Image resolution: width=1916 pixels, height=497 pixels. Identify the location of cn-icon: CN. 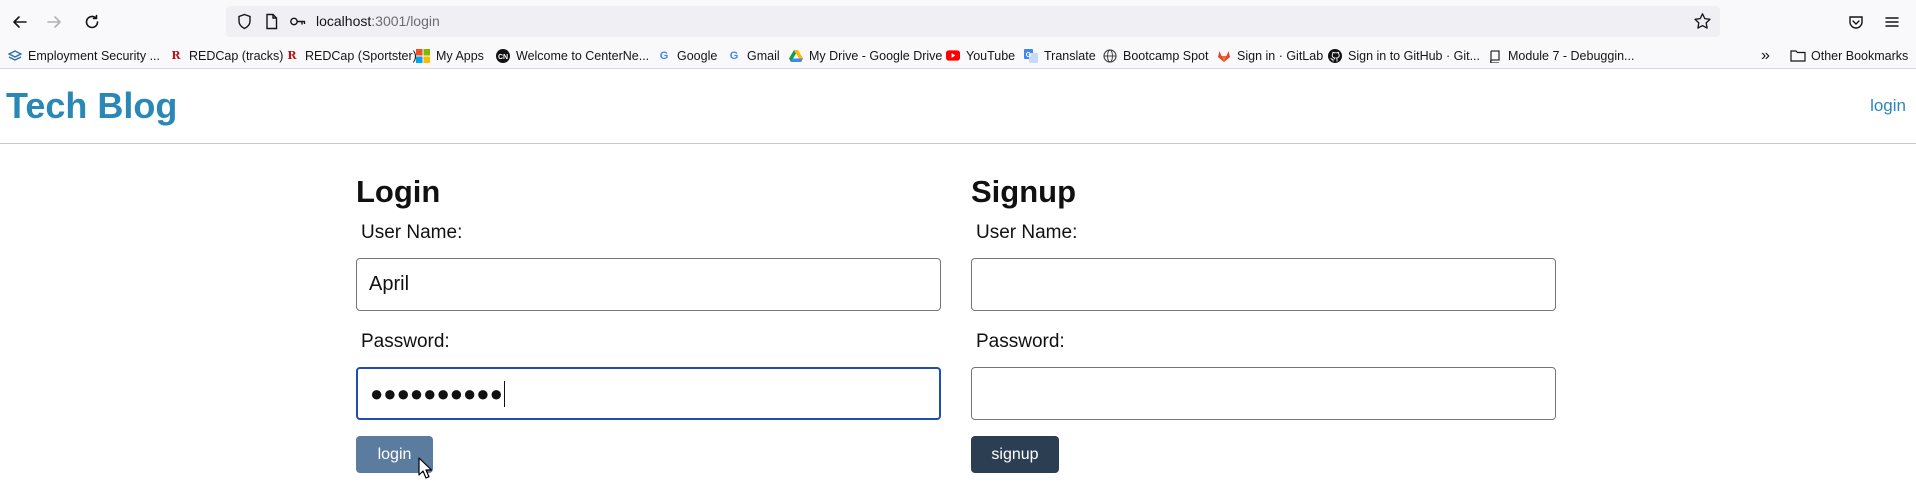
(503, 55).